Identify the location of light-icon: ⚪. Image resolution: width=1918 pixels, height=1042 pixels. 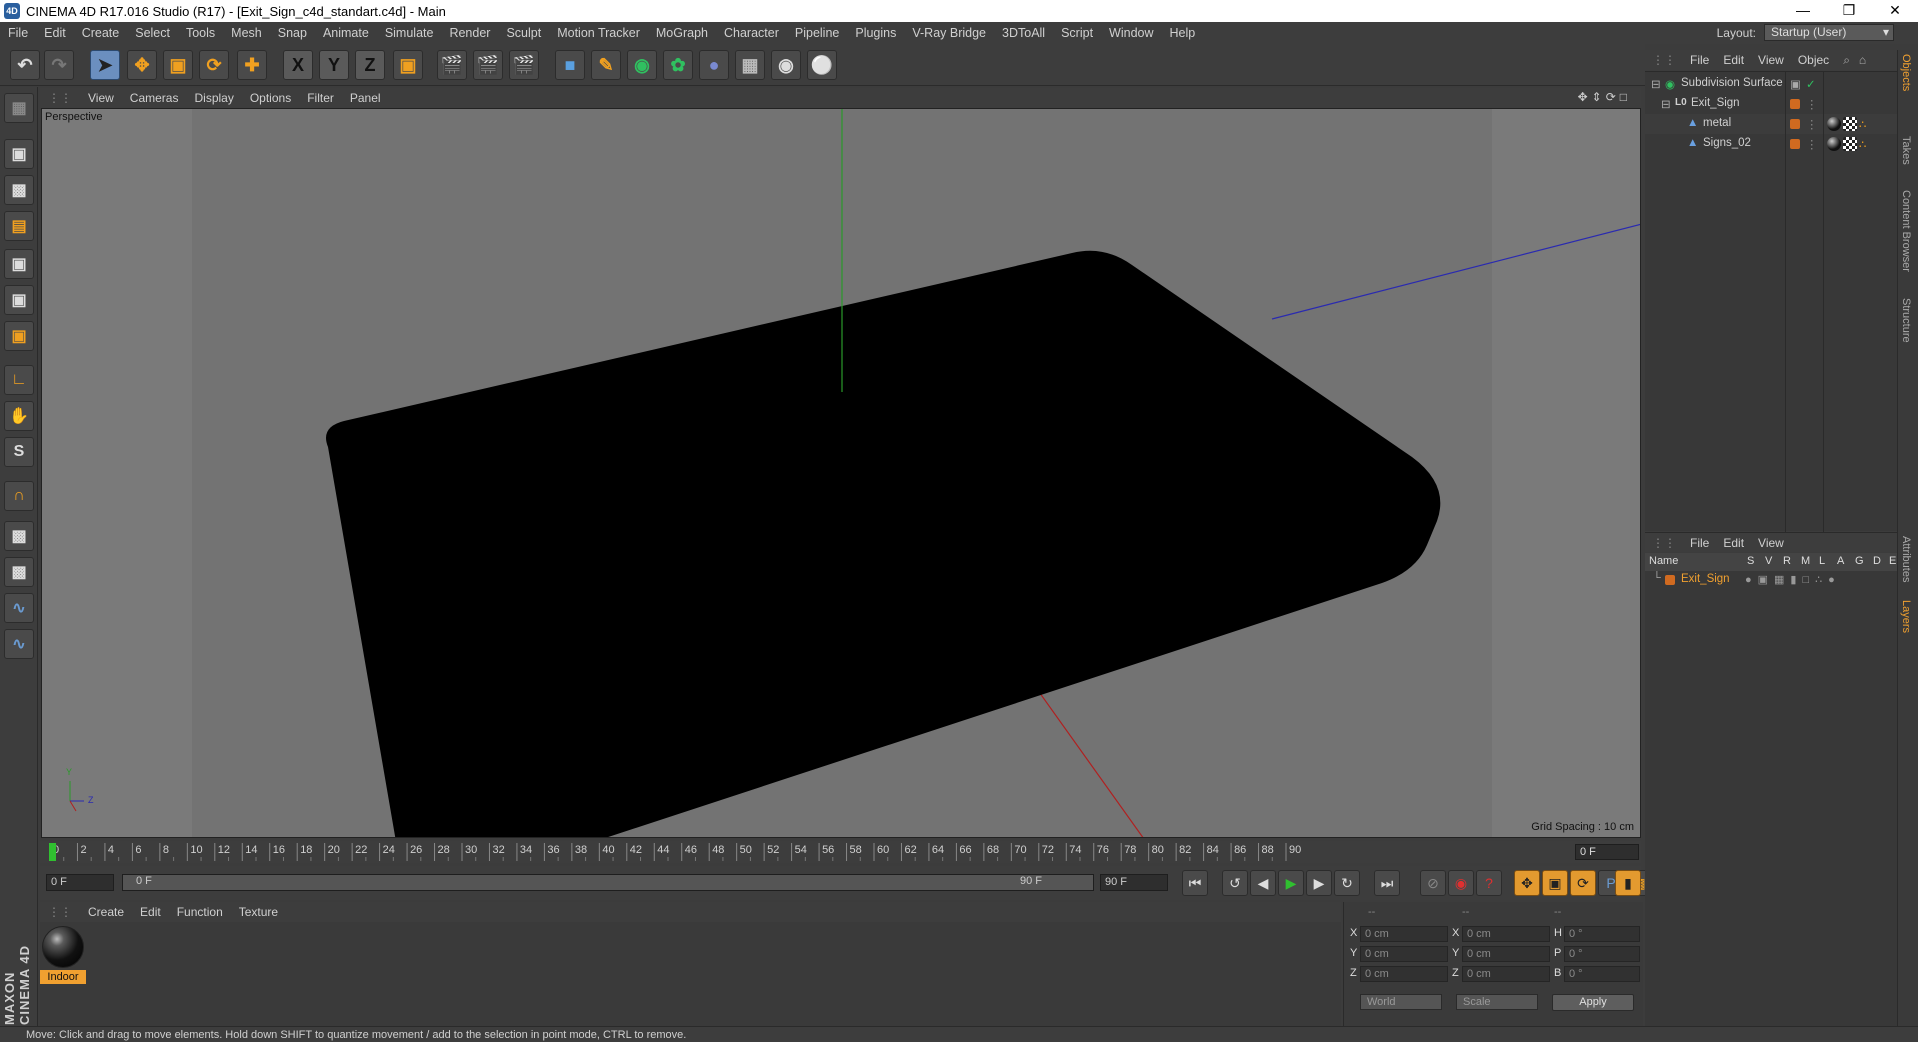
(822, 65).